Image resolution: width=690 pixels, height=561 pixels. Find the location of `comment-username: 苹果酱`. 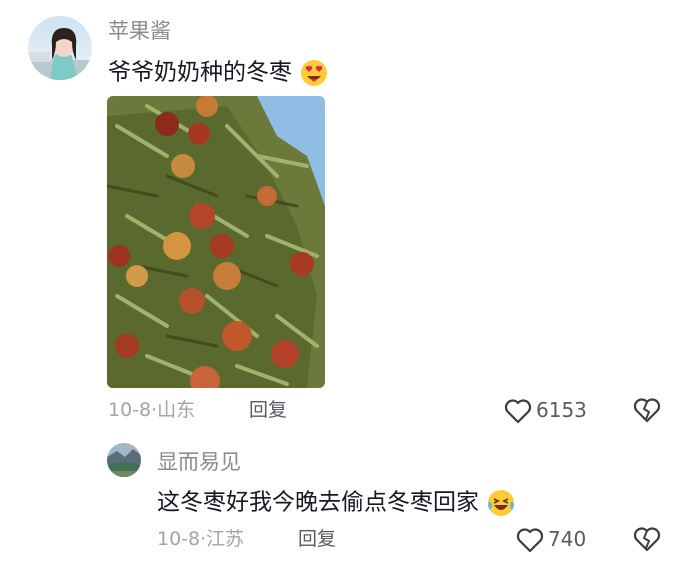

comment-username: 苹果酱 is located at coordinates (139, 31).